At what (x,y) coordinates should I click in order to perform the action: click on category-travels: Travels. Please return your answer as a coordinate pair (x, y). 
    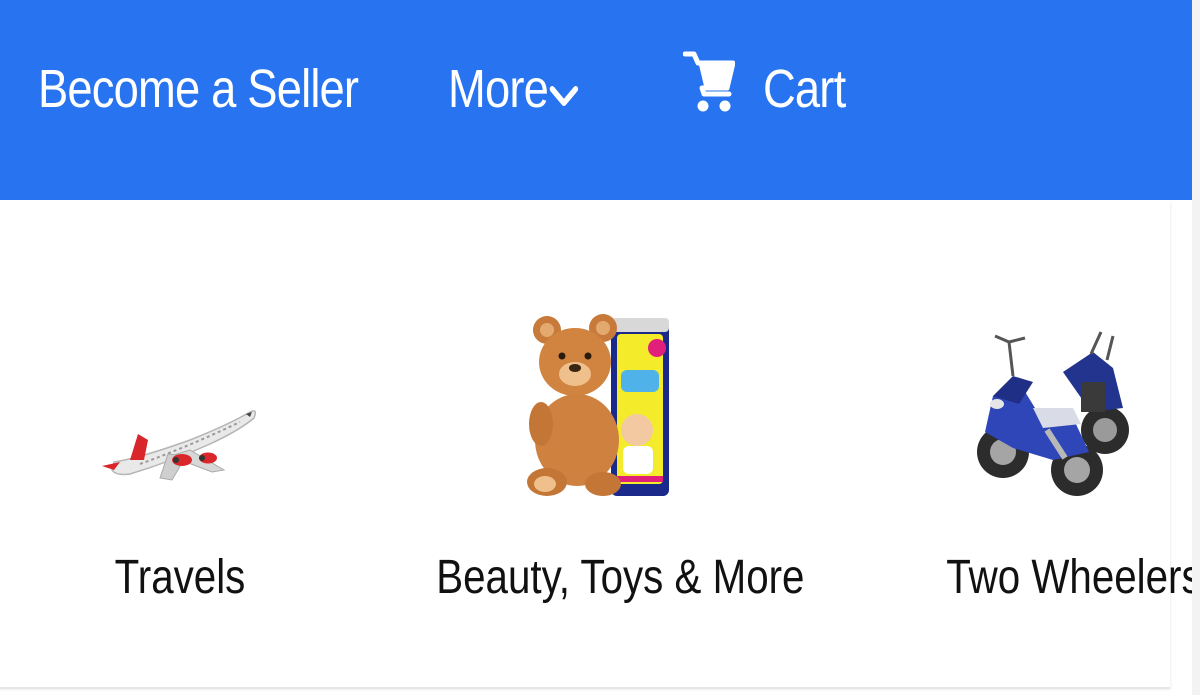
    Looking at the image, I should click on (180, 443).